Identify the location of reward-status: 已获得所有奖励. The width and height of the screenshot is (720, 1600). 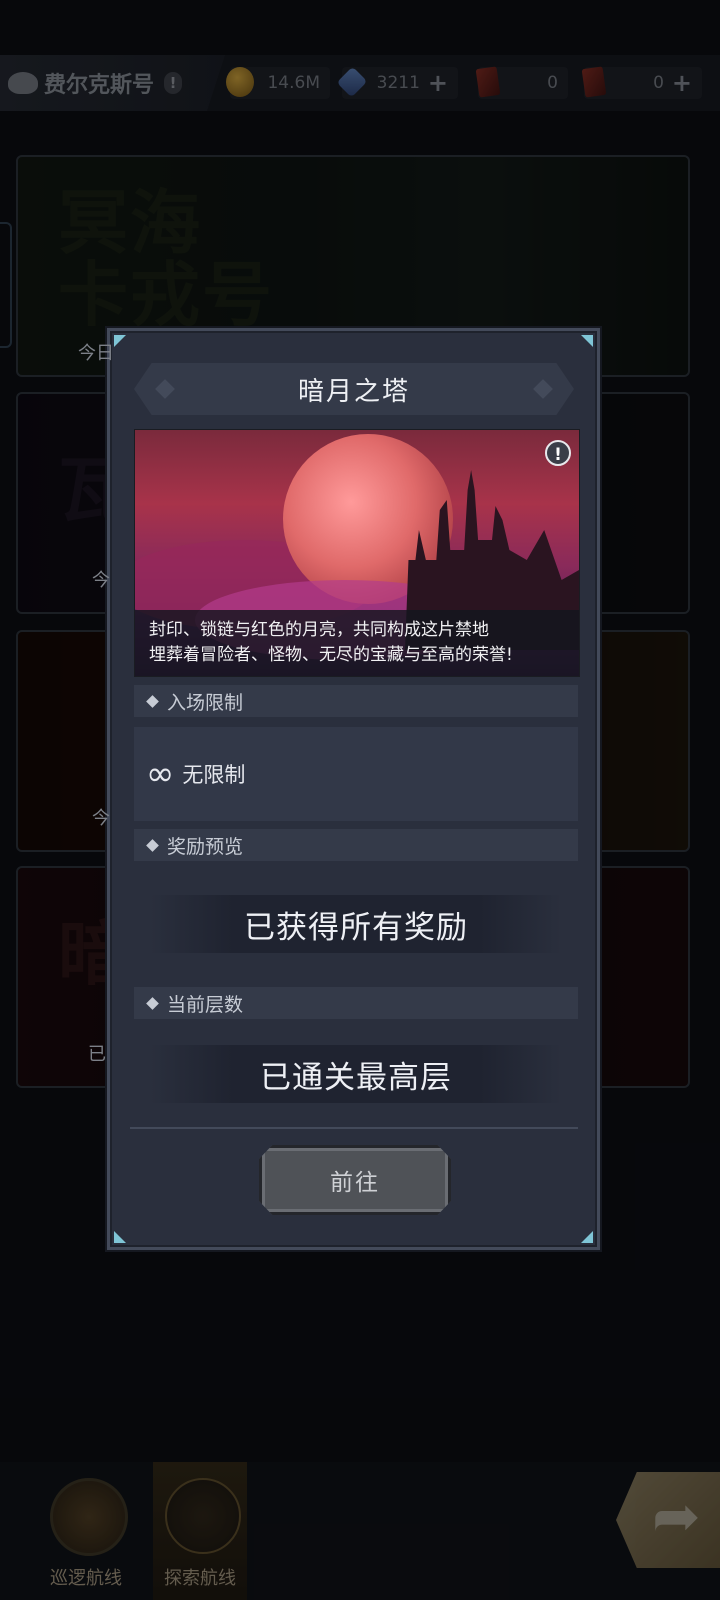
(356, 924).